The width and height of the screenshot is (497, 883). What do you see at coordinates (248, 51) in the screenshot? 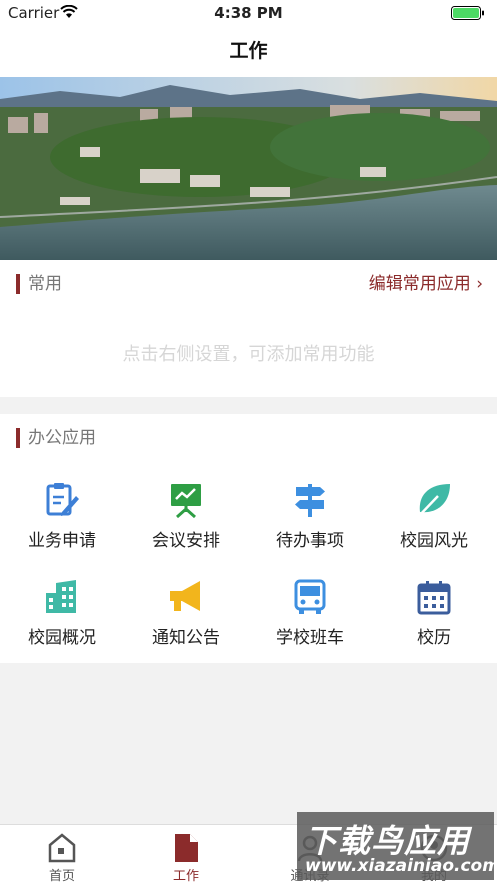
I see `page-title: 工作` at bounding box center [248, 51].